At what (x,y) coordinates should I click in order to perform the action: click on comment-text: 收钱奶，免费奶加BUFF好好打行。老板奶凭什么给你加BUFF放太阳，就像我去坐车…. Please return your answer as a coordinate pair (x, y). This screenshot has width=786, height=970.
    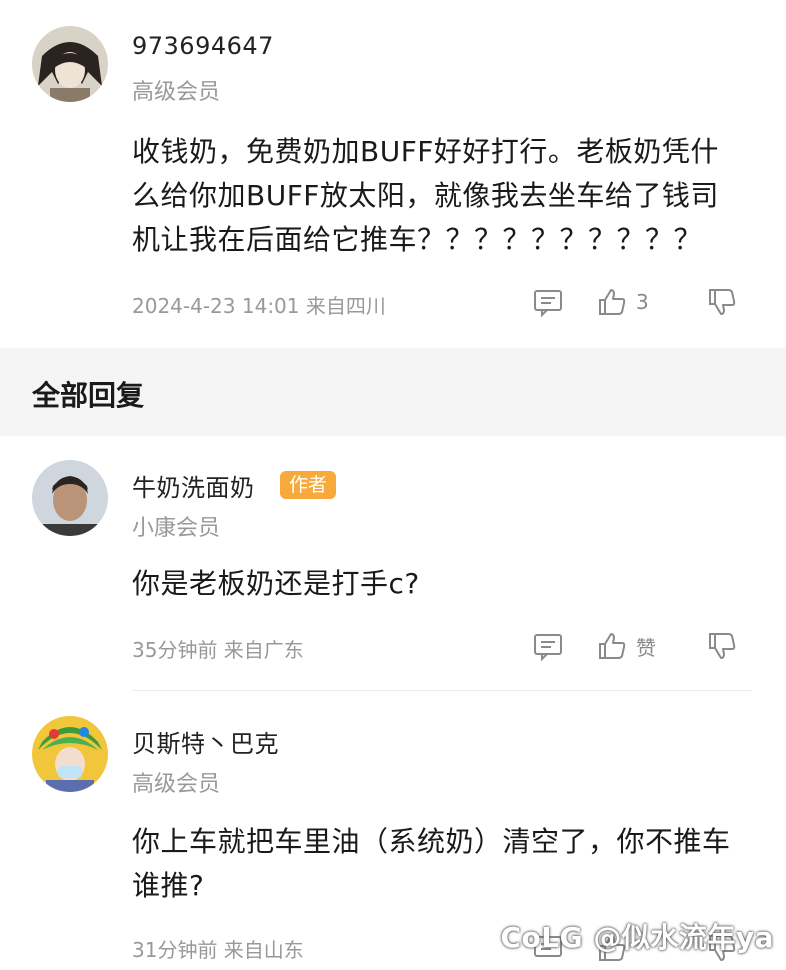
    Looking at the image, I should click on (425, 195).